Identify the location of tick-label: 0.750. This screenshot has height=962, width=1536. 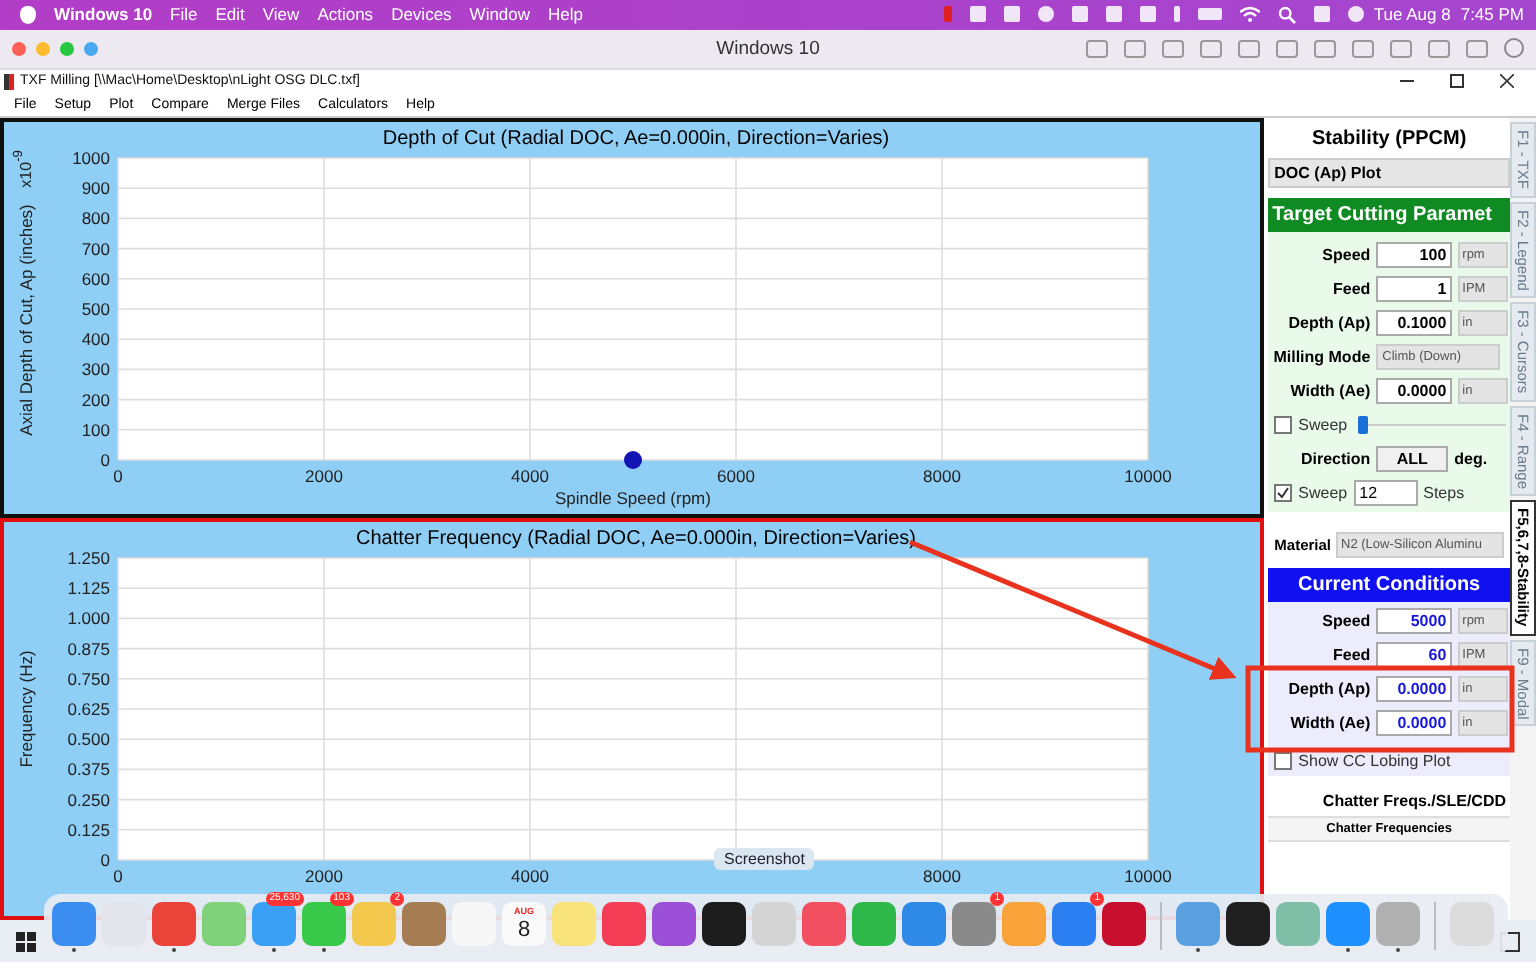
(88, 679).